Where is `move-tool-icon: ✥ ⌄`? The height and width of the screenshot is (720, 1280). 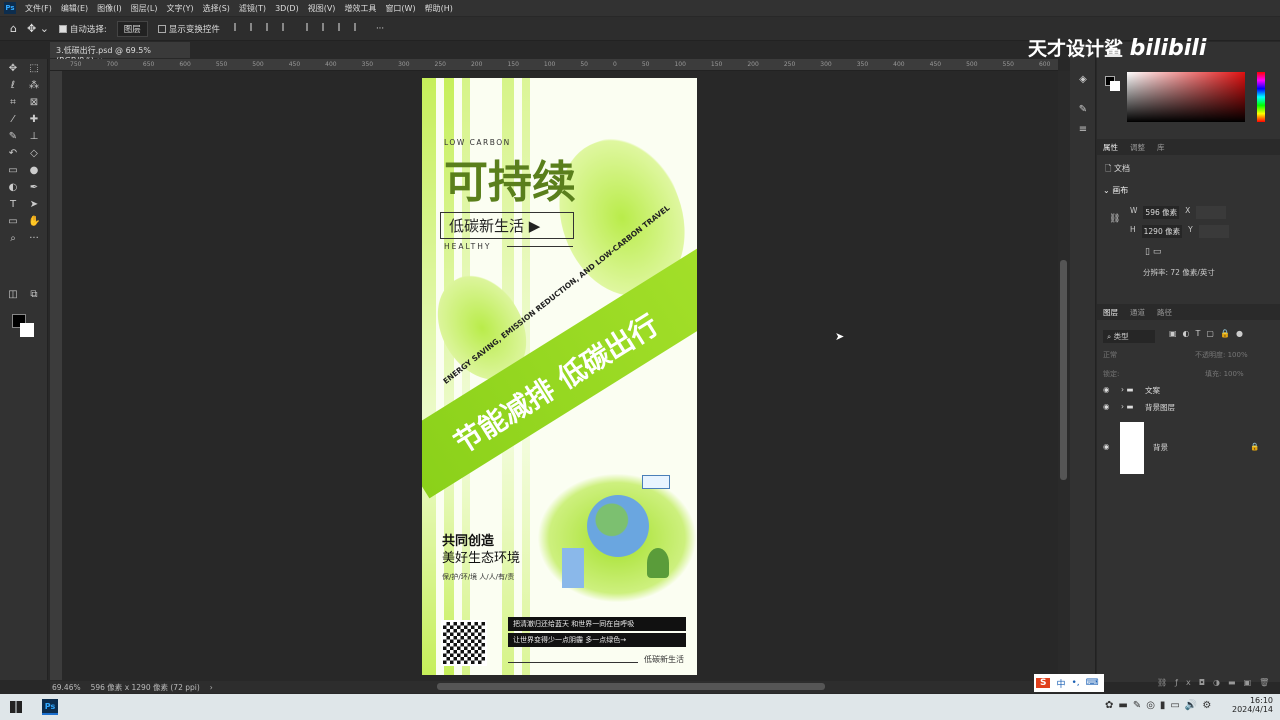 move-tool-icon: ✥ ⌄ is located at coordinates (38, 28).